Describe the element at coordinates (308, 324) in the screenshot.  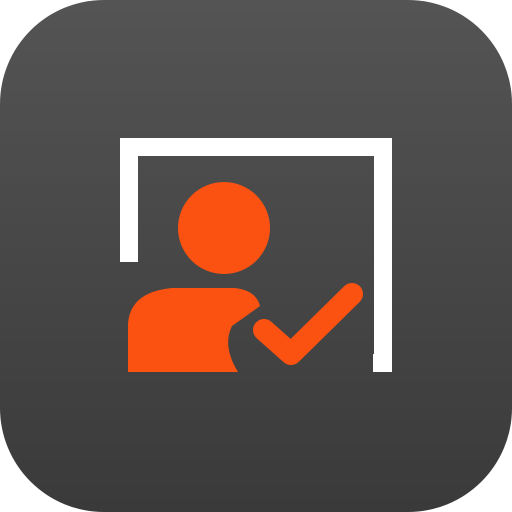
I see `checkmark-icon` at that location.